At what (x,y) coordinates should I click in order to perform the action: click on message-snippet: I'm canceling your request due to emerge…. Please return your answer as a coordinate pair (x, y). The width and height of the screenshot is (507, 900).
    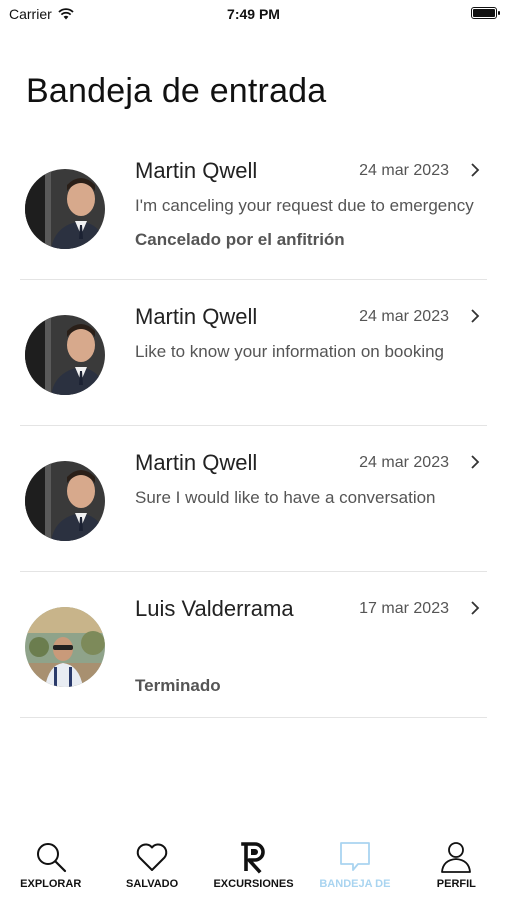
    Looking at the image, I should click on (304, 205).